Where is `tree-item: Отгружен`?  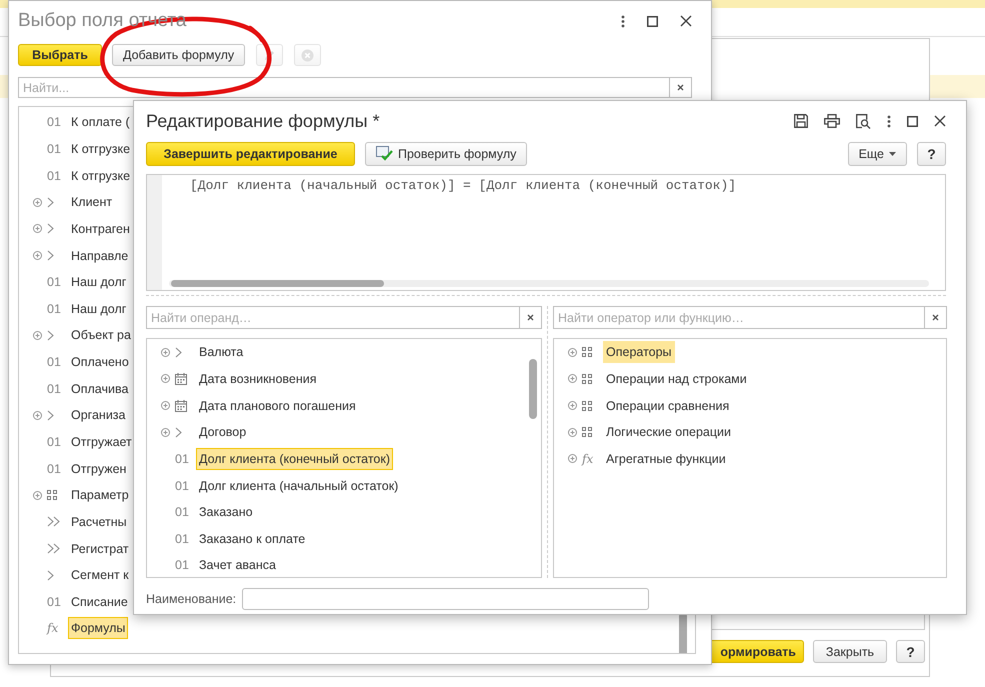 tree-item: Отгружен is located at coordinates (99, 469).